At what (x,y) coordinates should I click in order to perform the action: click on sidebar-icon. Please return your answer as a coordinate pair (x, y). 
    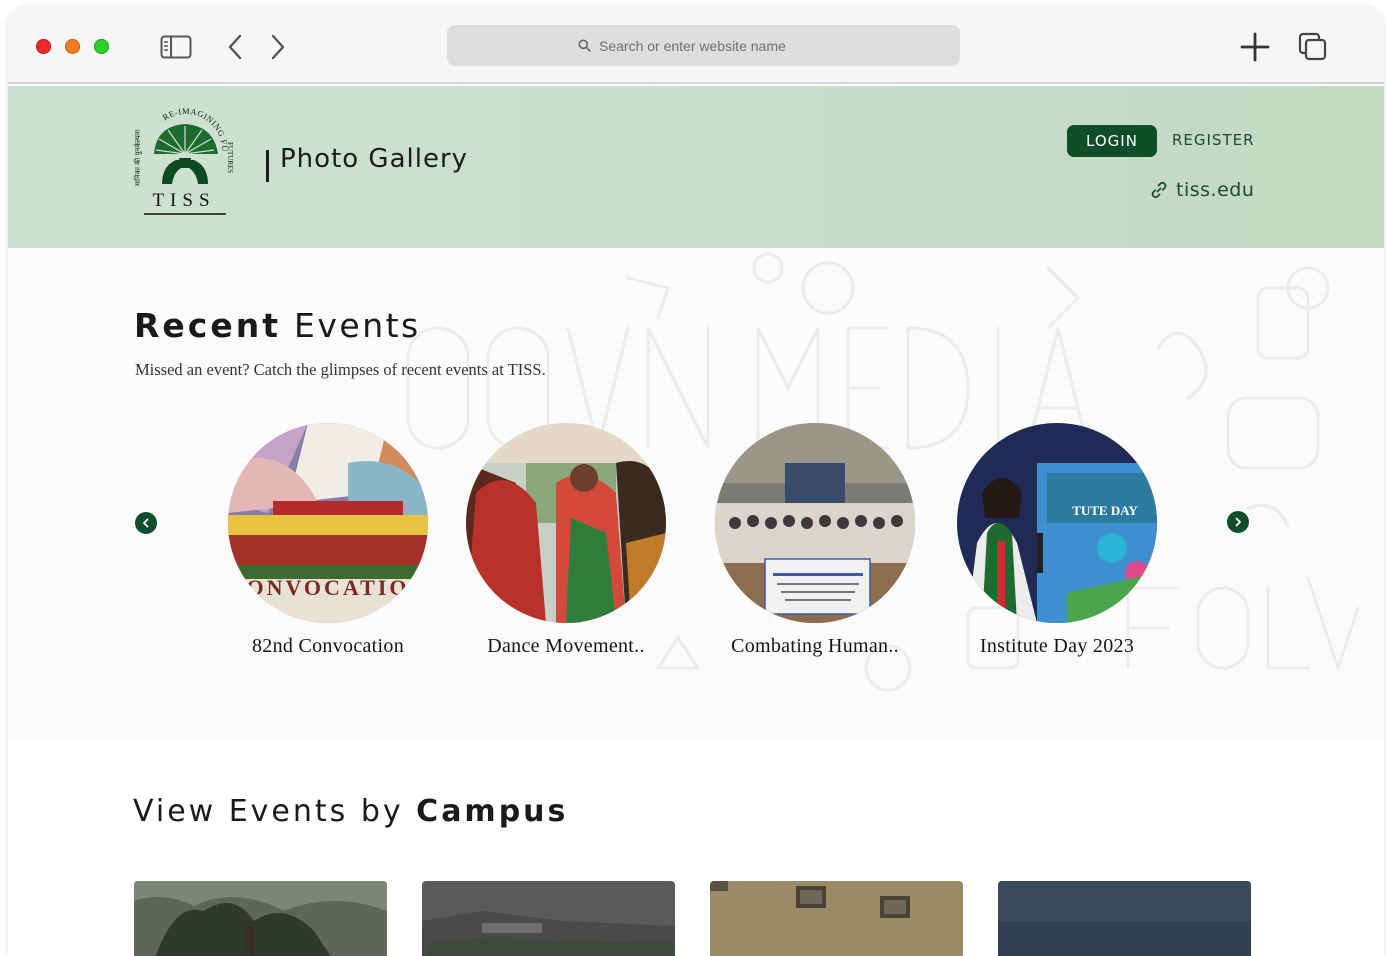
    Looking at the image, I should click on (176, 47).